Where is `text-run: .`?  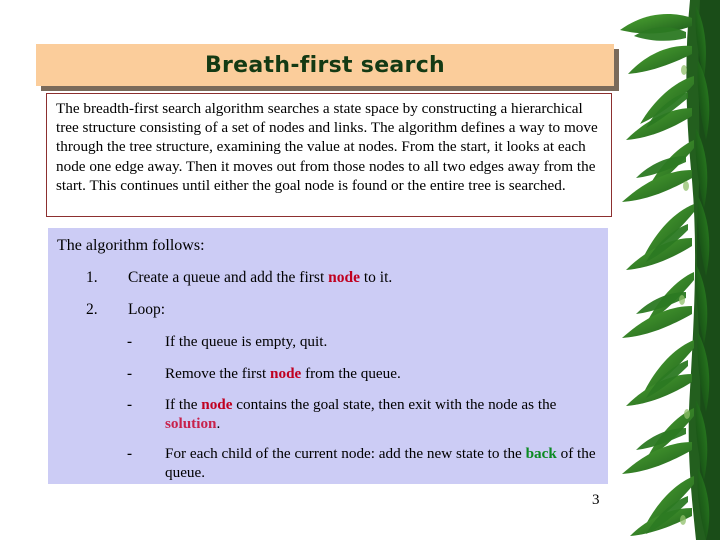
text-run: . is located at coordinates (218, 423).